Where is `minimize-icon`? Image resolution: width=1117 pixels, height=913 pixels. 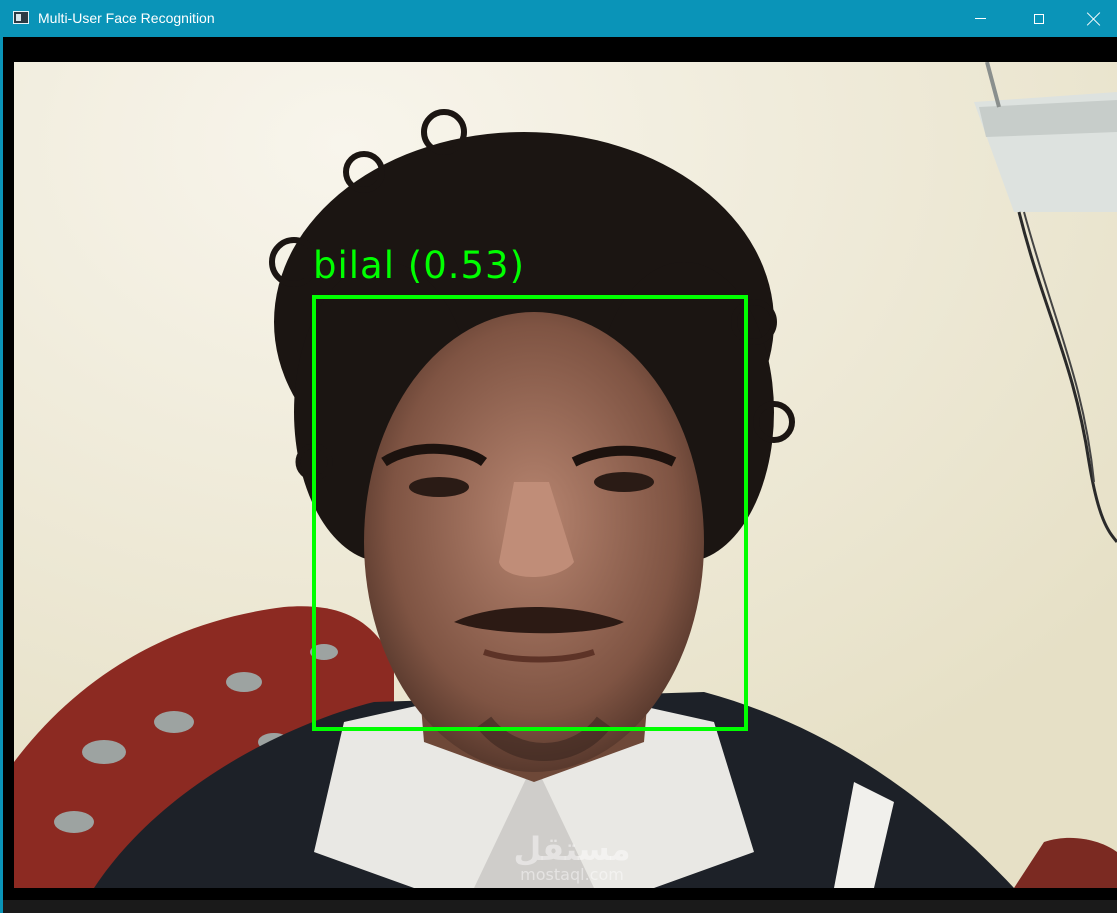 minimize-icon is located at coordinates (980, 18).